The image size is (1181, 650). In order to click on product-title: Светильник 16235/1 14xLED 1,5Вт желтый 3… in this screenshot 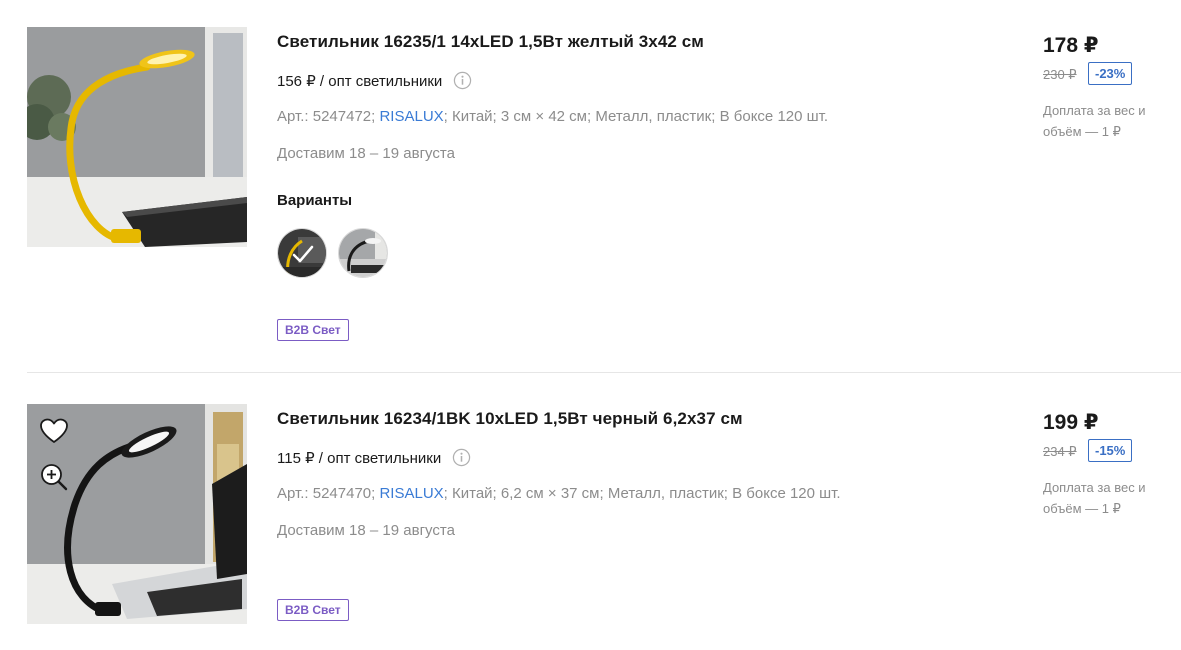, I will do `click(490, 42)`.